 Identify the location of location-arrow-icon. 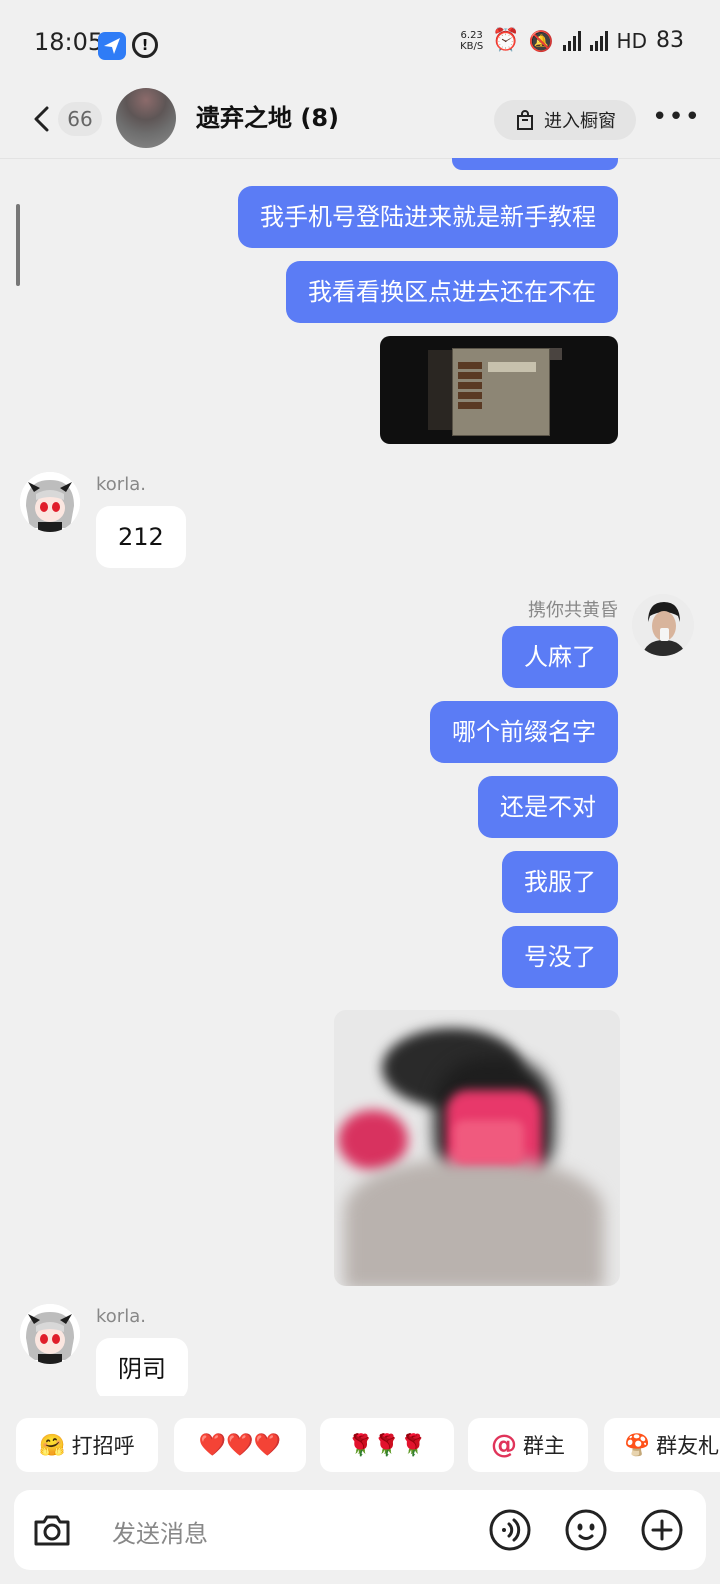
(112, 46).